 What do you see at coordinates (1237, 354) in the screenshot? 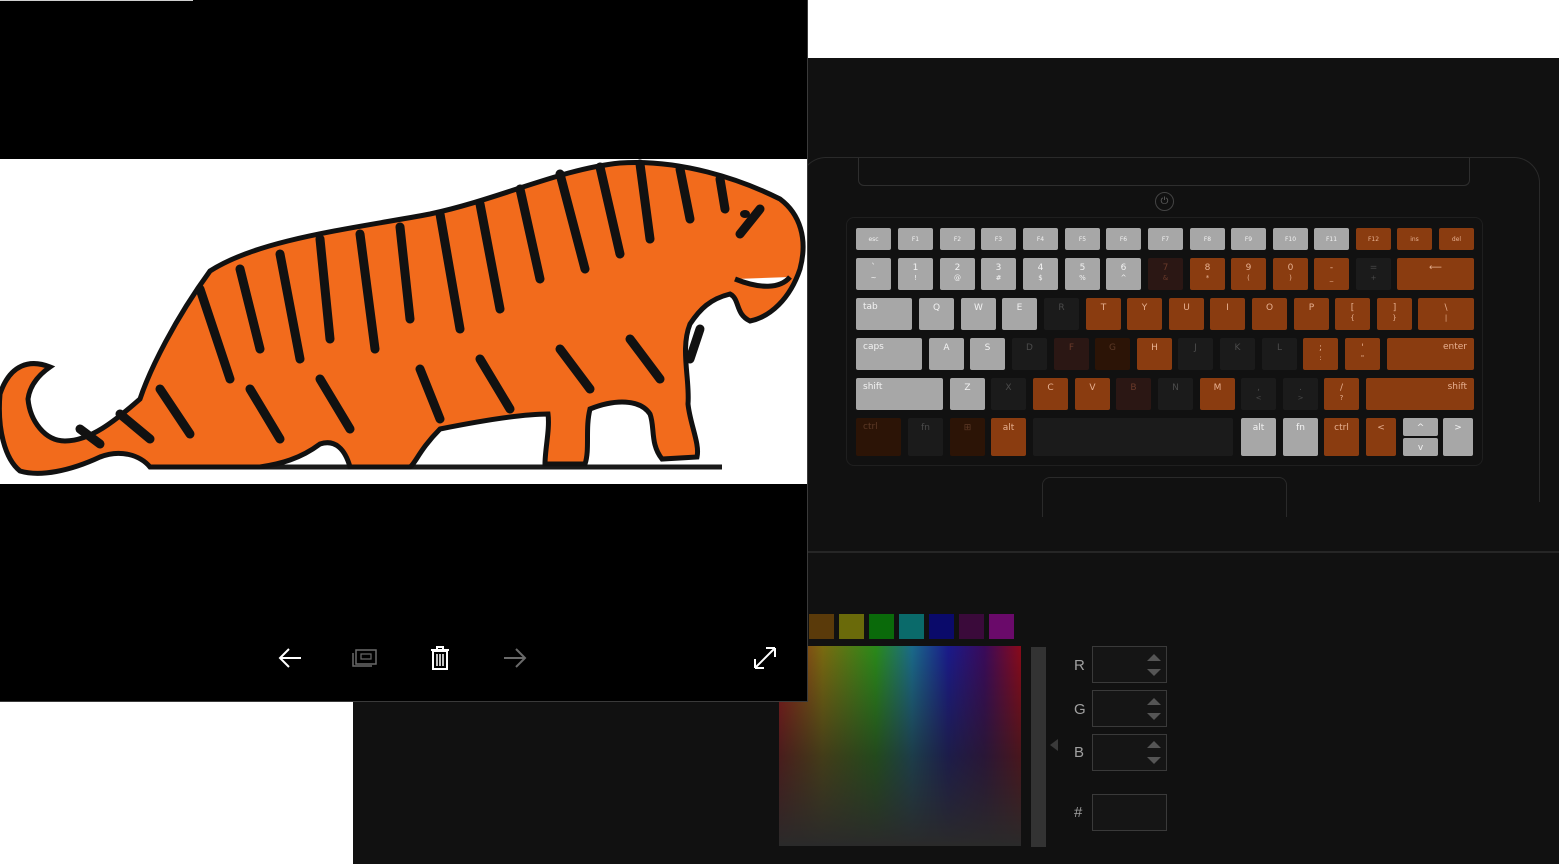
I see `key-k: K` at bounding box center [1237, 354].